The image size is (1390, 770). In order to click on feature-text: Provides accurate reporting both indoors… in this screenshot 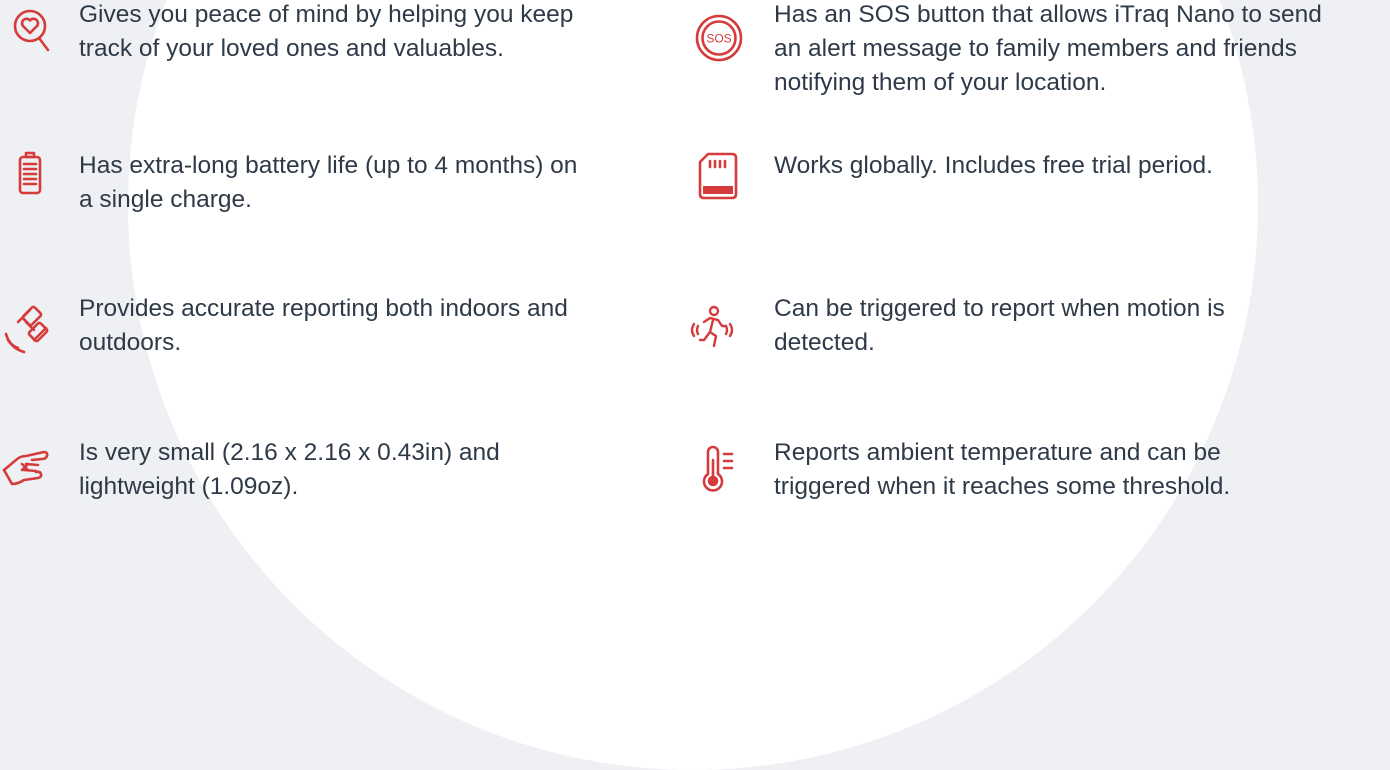, I will do `click(323, 325)`.